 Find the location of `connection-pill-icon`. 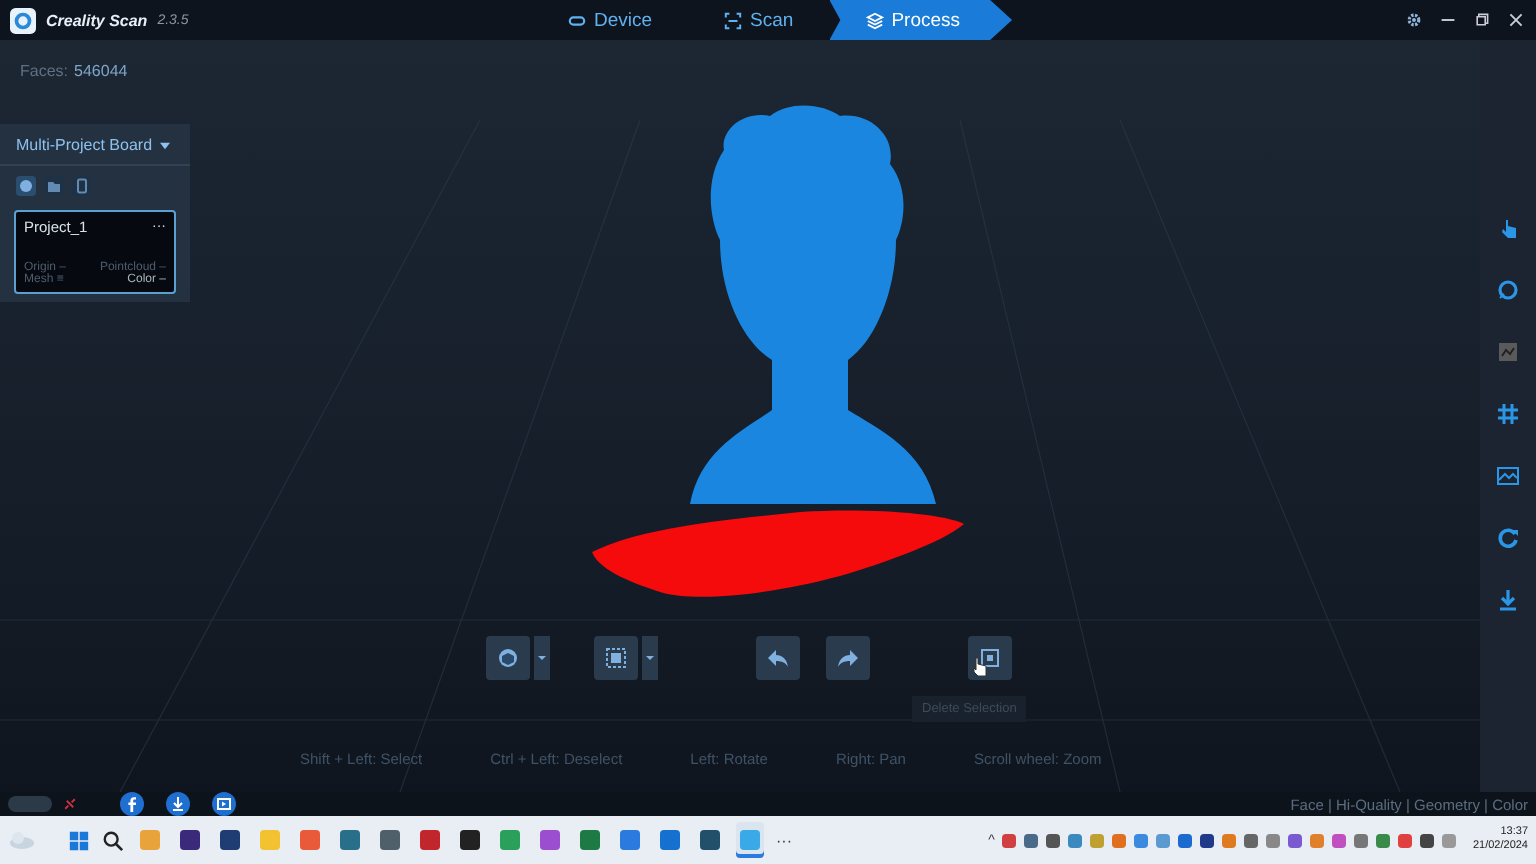

connection-pill-icon is located at coordinates (30, 804).